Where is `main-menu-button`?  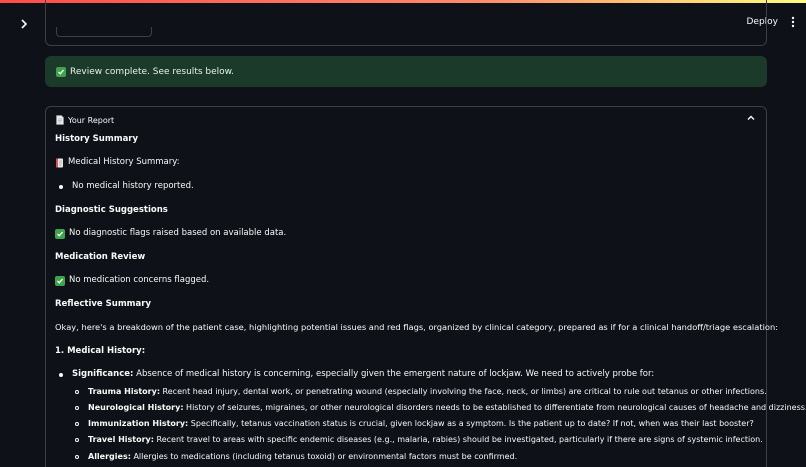 main-menu-button is located at coordinates (793, 22).